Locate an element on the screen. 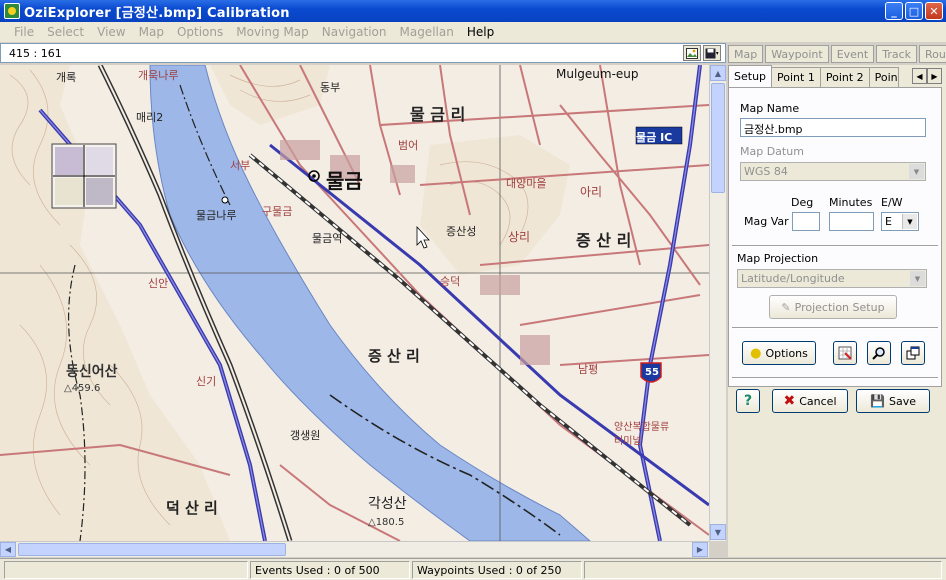  map-label-gumulgeum: 구물금 is located at coordinates (277, 211).